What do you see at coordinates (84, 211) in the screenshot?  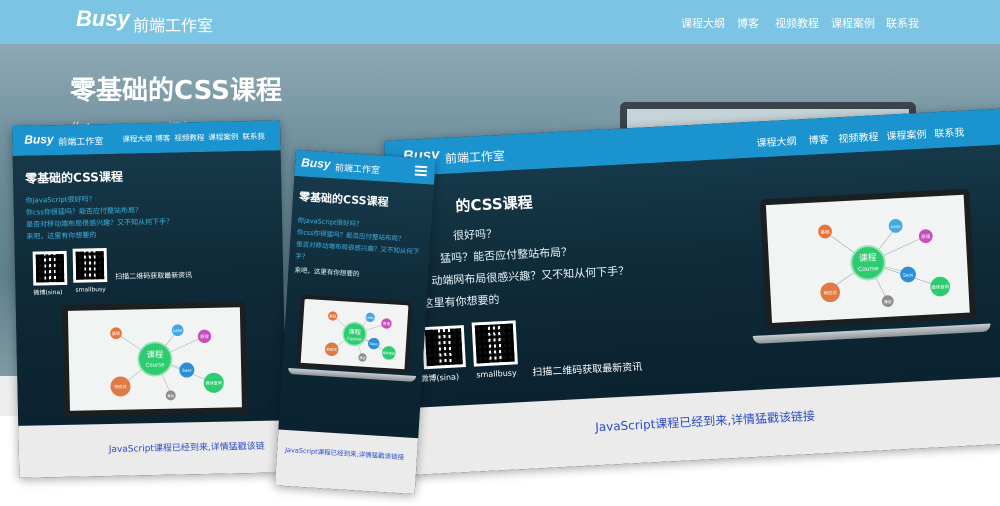 I see `tablet-hero-line-2: 你css你很猛吗？能否应付整站布局？` at bounding box center [84, 211].